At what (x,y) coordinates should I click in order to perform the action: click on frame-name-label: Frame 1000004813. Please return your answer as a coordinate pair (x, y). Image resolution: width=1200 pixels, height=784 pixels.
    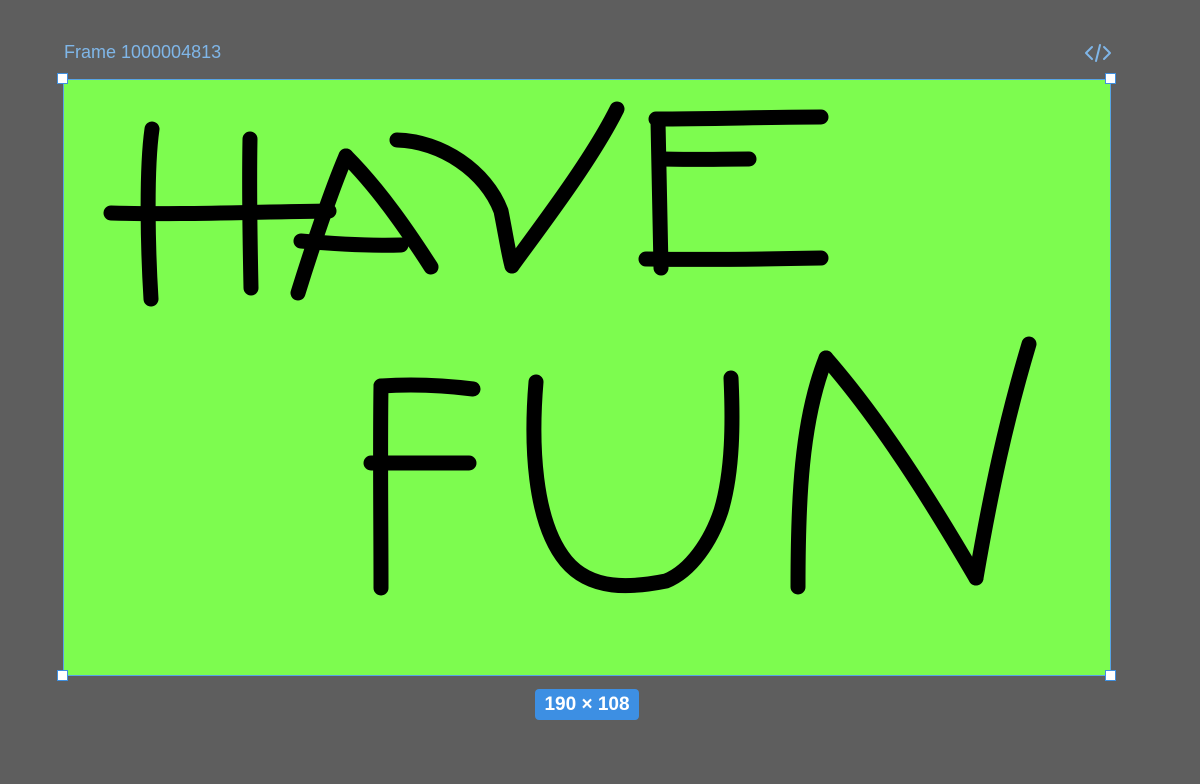
    Looking at the image, I should click on (142, 52).